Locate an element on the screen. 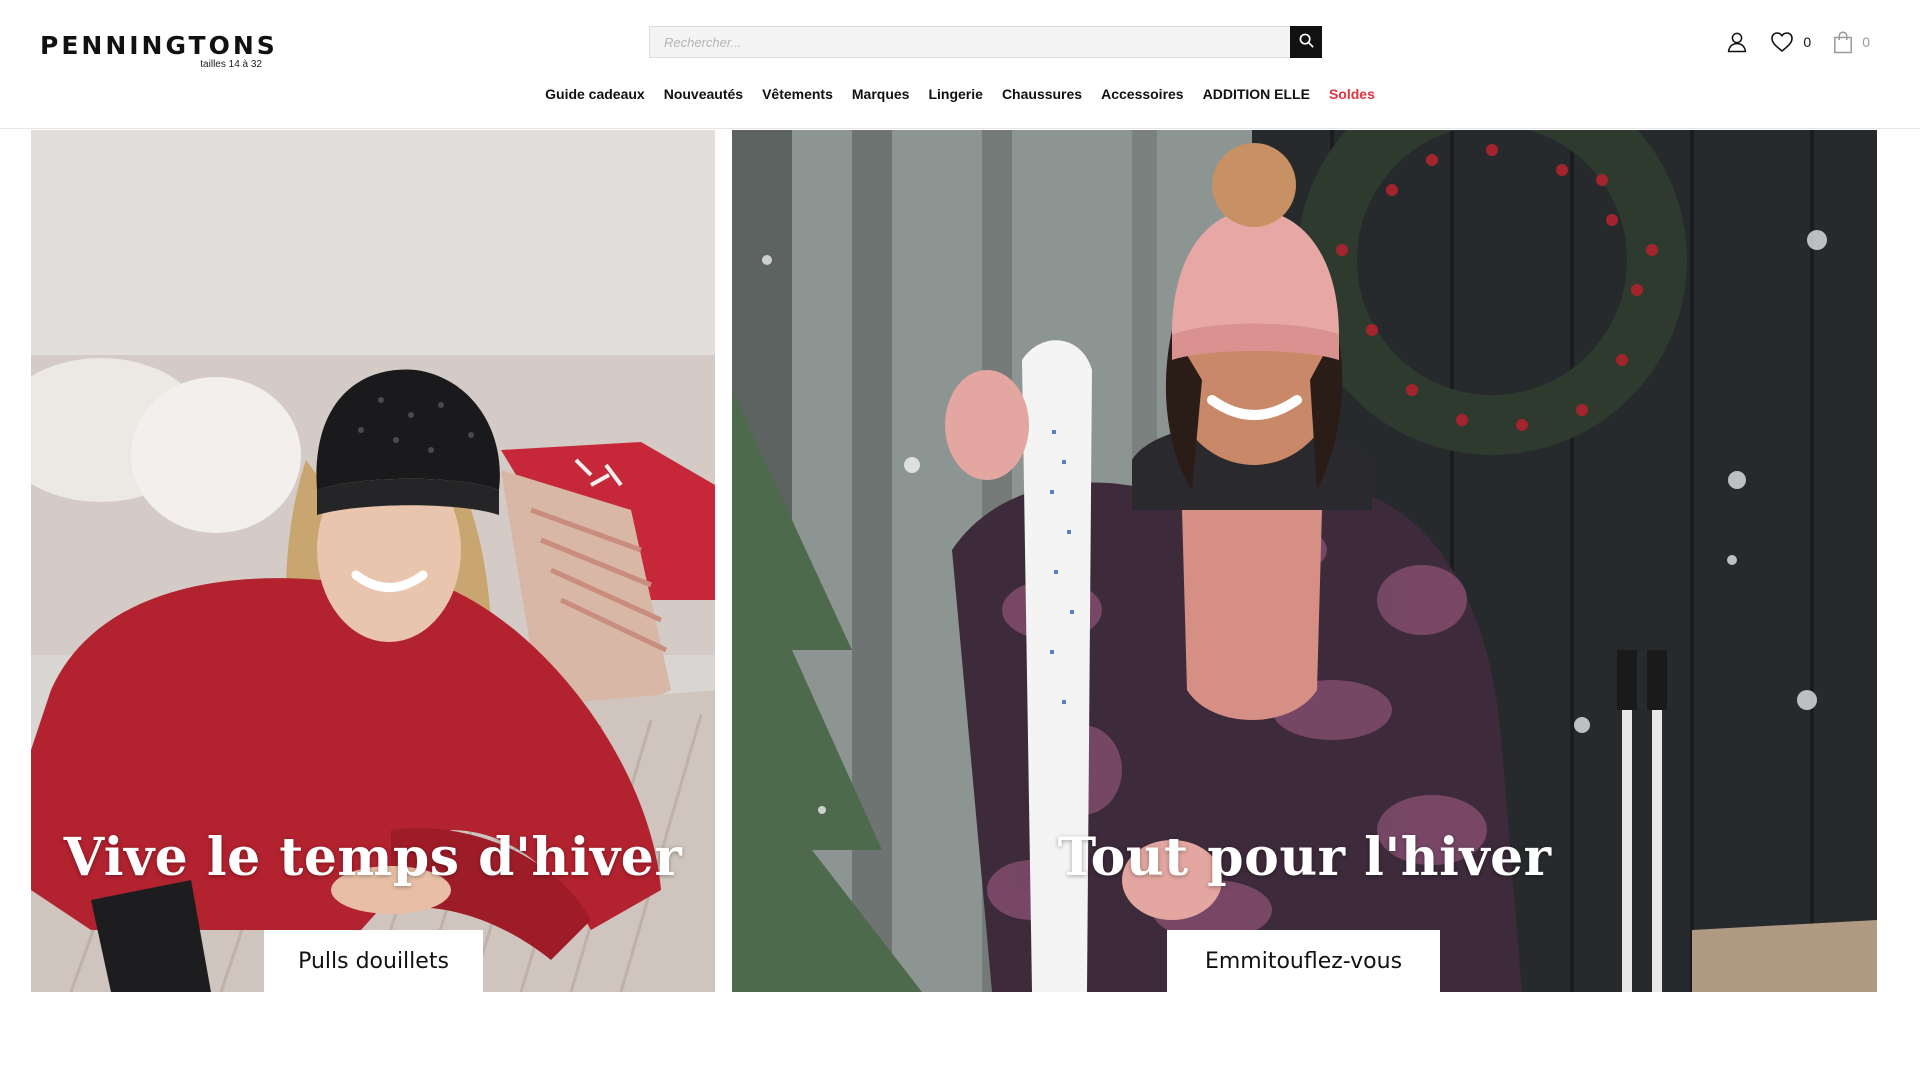  nav-item-nouveautes: Nouveautés is located at coordinates (703, 94).